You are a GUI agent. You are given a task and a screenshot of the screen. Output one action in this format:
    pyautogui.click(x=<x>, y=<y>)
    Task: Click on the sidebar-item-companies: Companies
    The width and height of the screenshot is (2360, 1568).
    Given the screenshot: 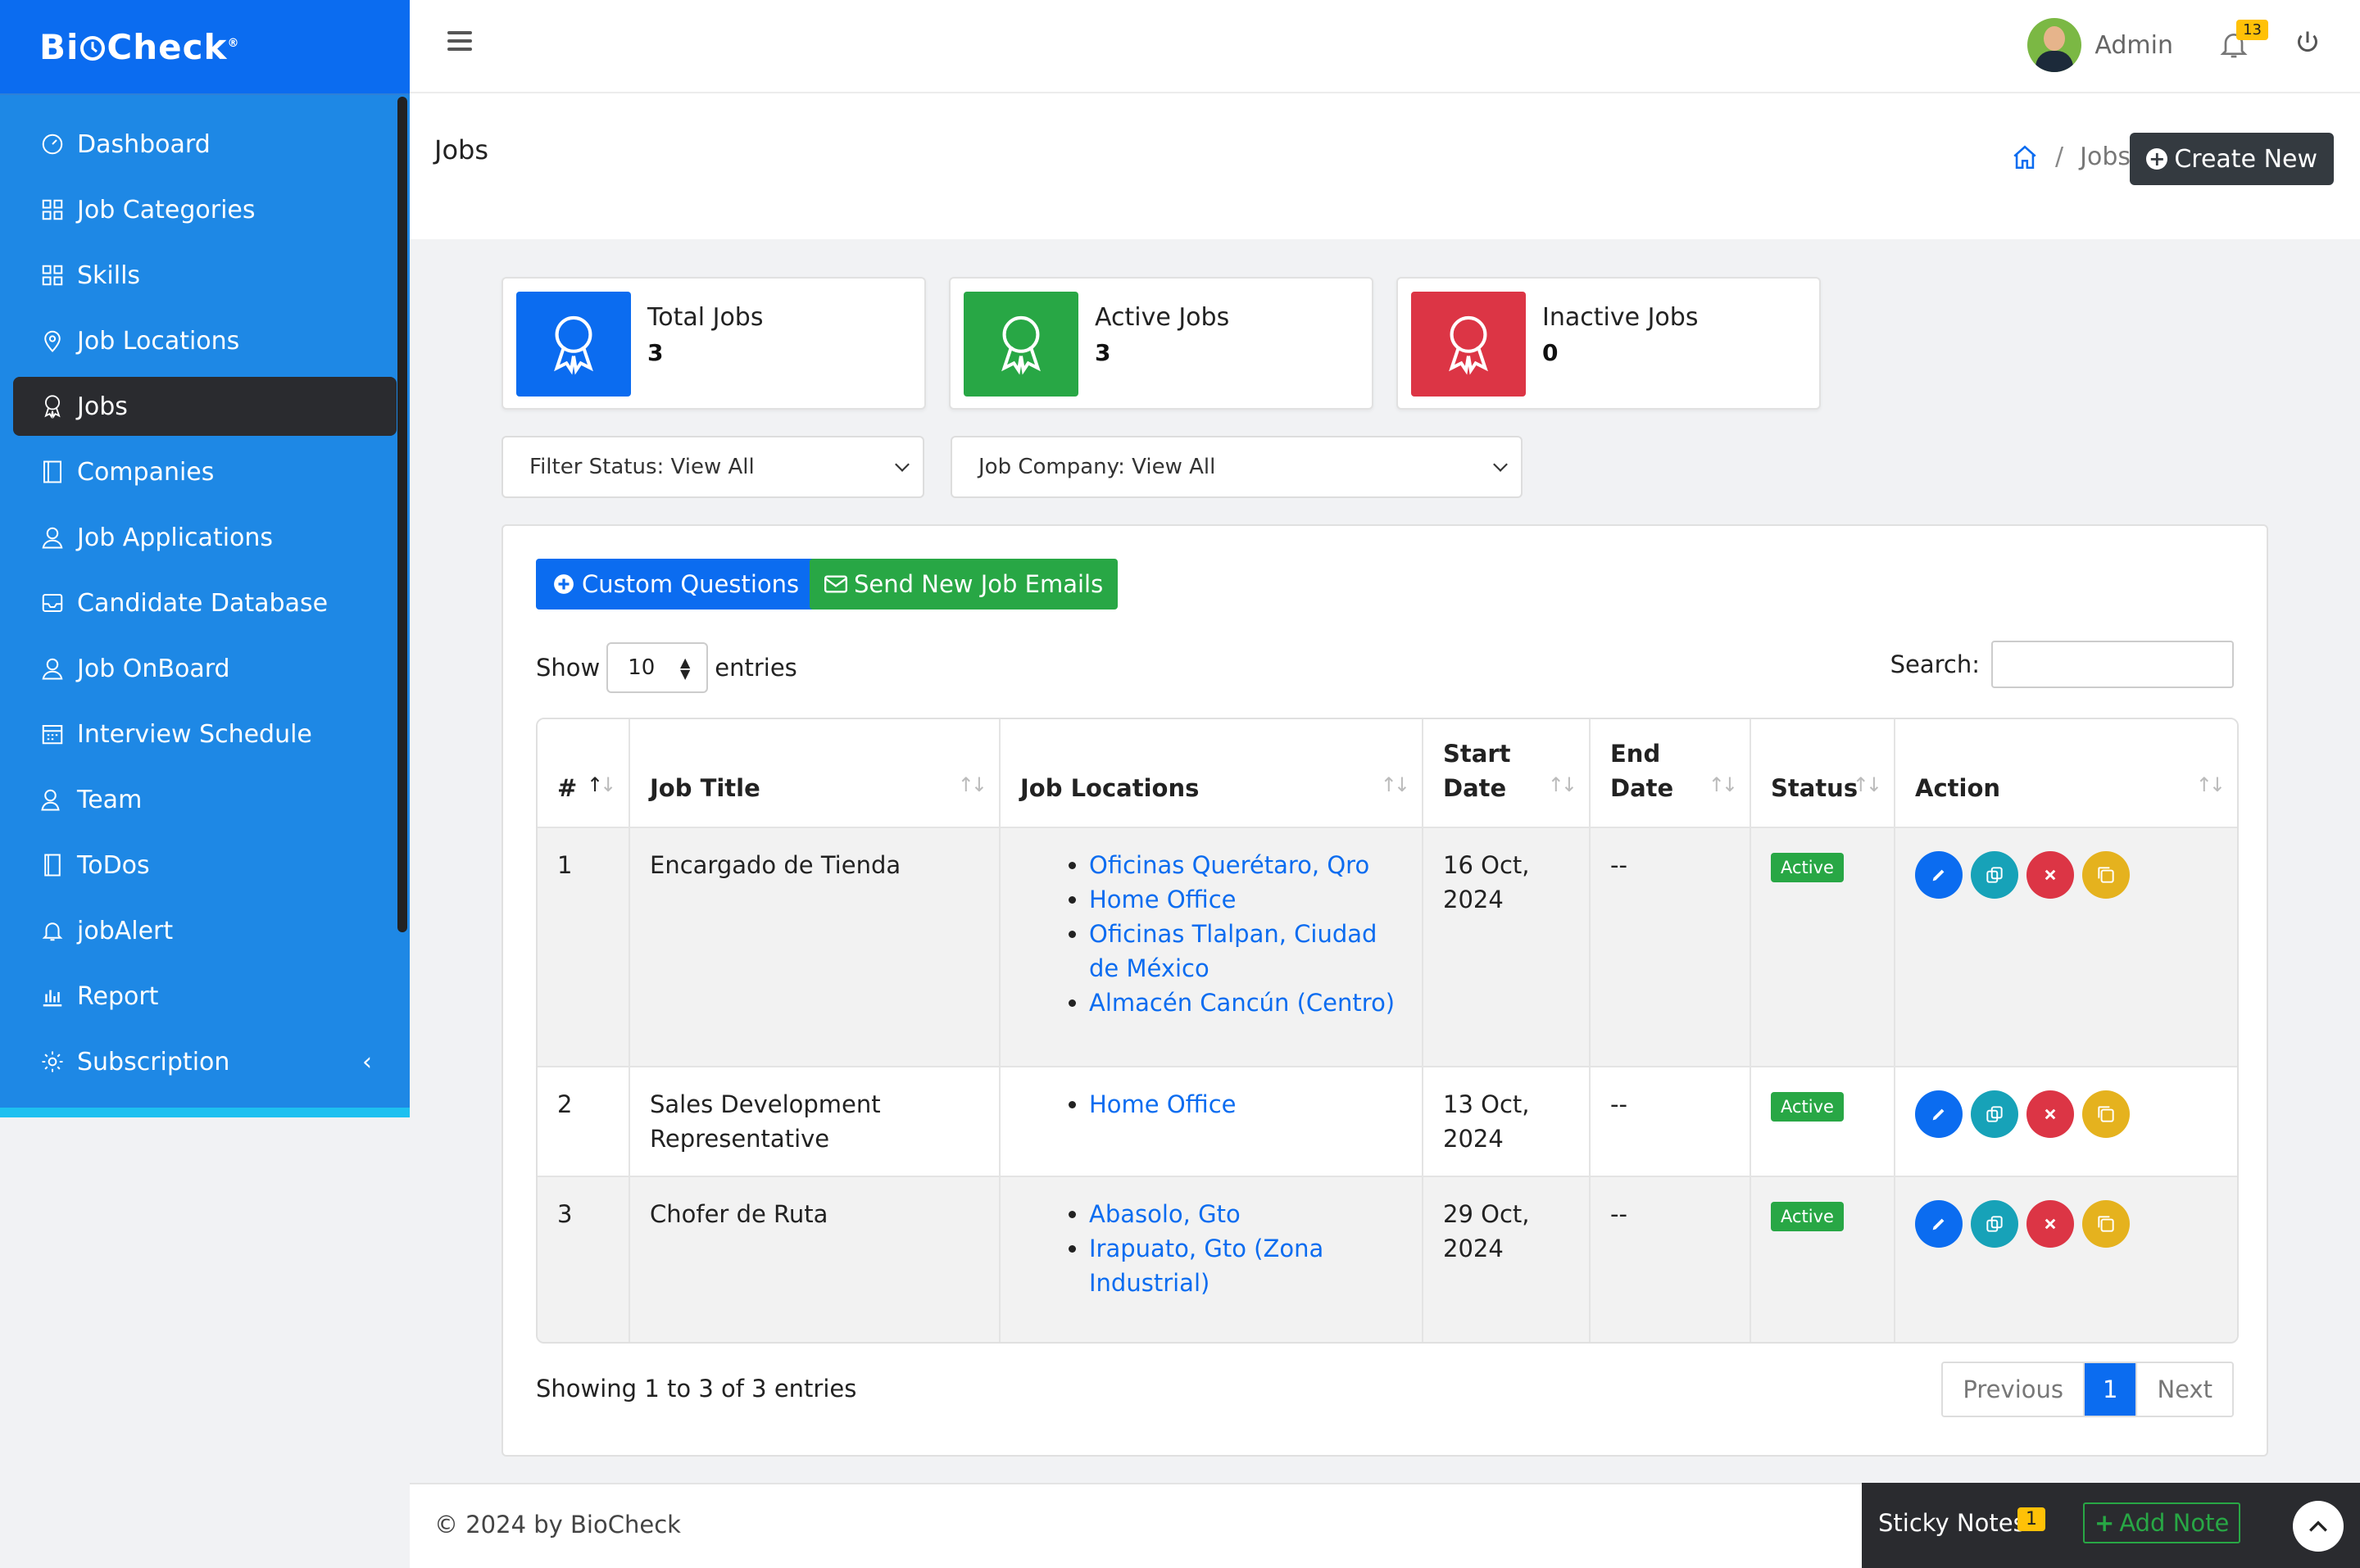 What is the action you would take?
    pyautogui.click(x=205, y=471)
    